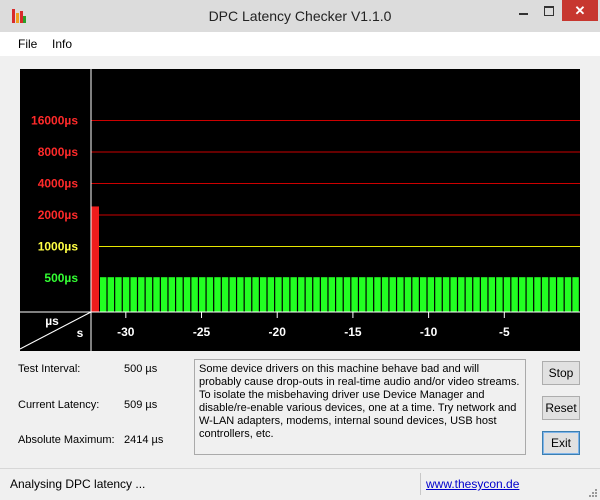 This screenshot has height=500, width=600. I want to click on x-tick-label: -30, so click(126, 332).